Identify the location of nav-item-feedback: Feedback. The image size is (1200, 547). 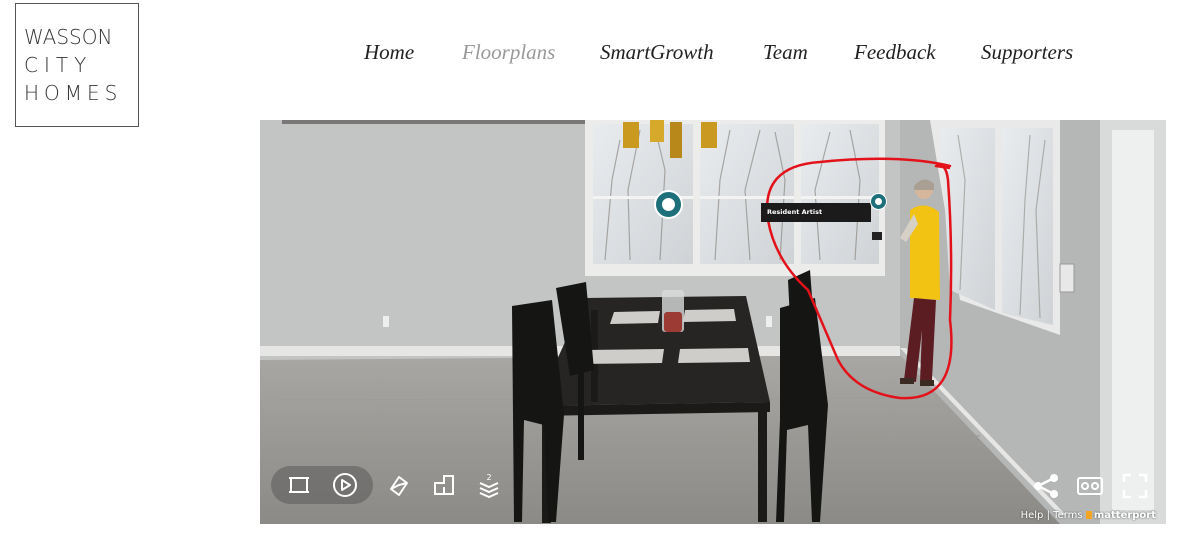
(895, 52).